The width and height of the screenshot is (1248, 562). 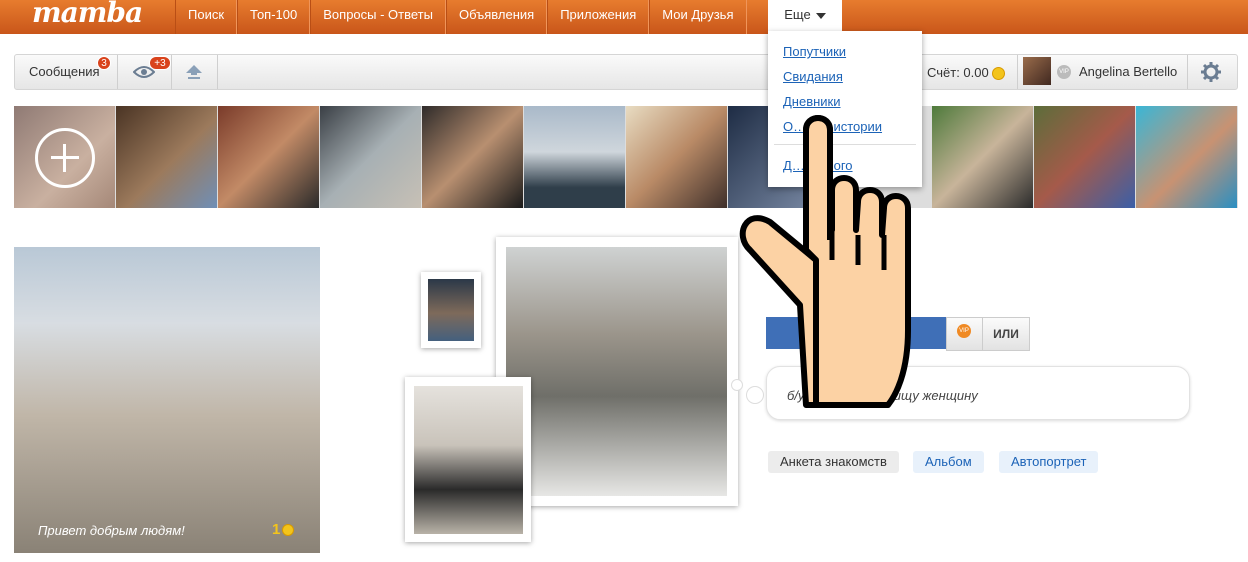 What do you see at coordinates (87, 14) in the screenshot?
I see `mamba-logo: mamba` at bounding box center [87, 14].